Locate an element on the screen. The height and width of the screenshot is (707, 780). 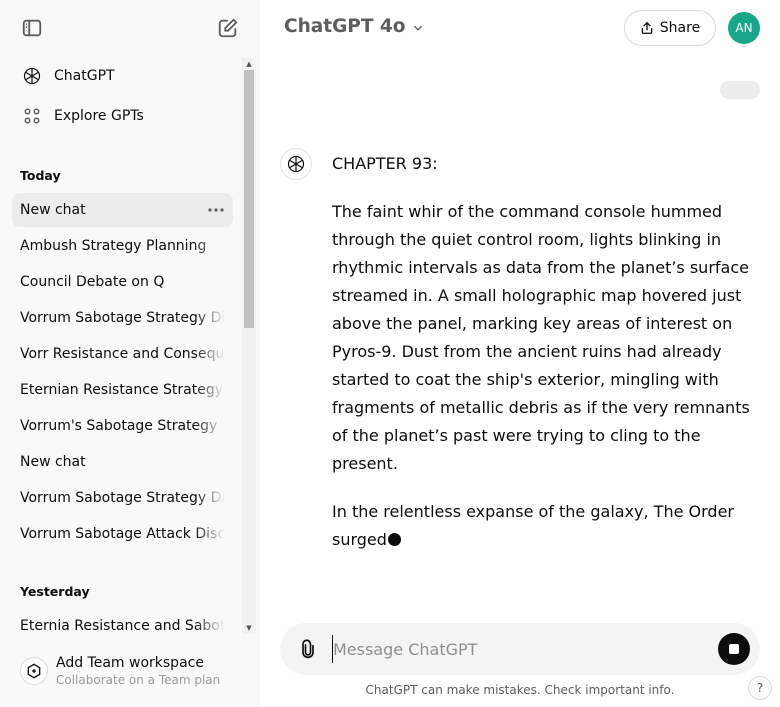
sidebar-scrollbar: ▲ ▼ is located at coordinates (249, 346).